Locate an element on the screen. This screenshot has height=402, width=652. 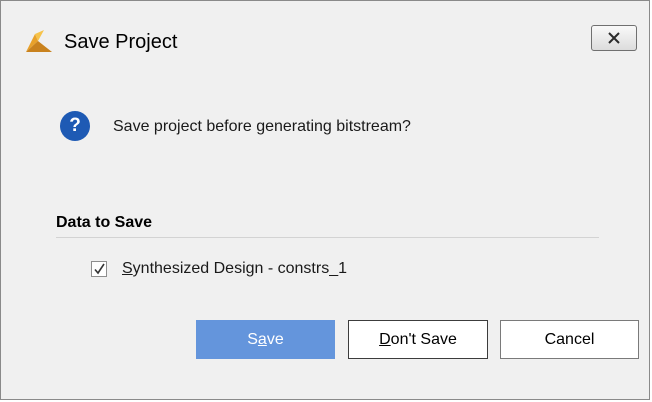
save-label-post: ve is located at coordinates (275, 339).